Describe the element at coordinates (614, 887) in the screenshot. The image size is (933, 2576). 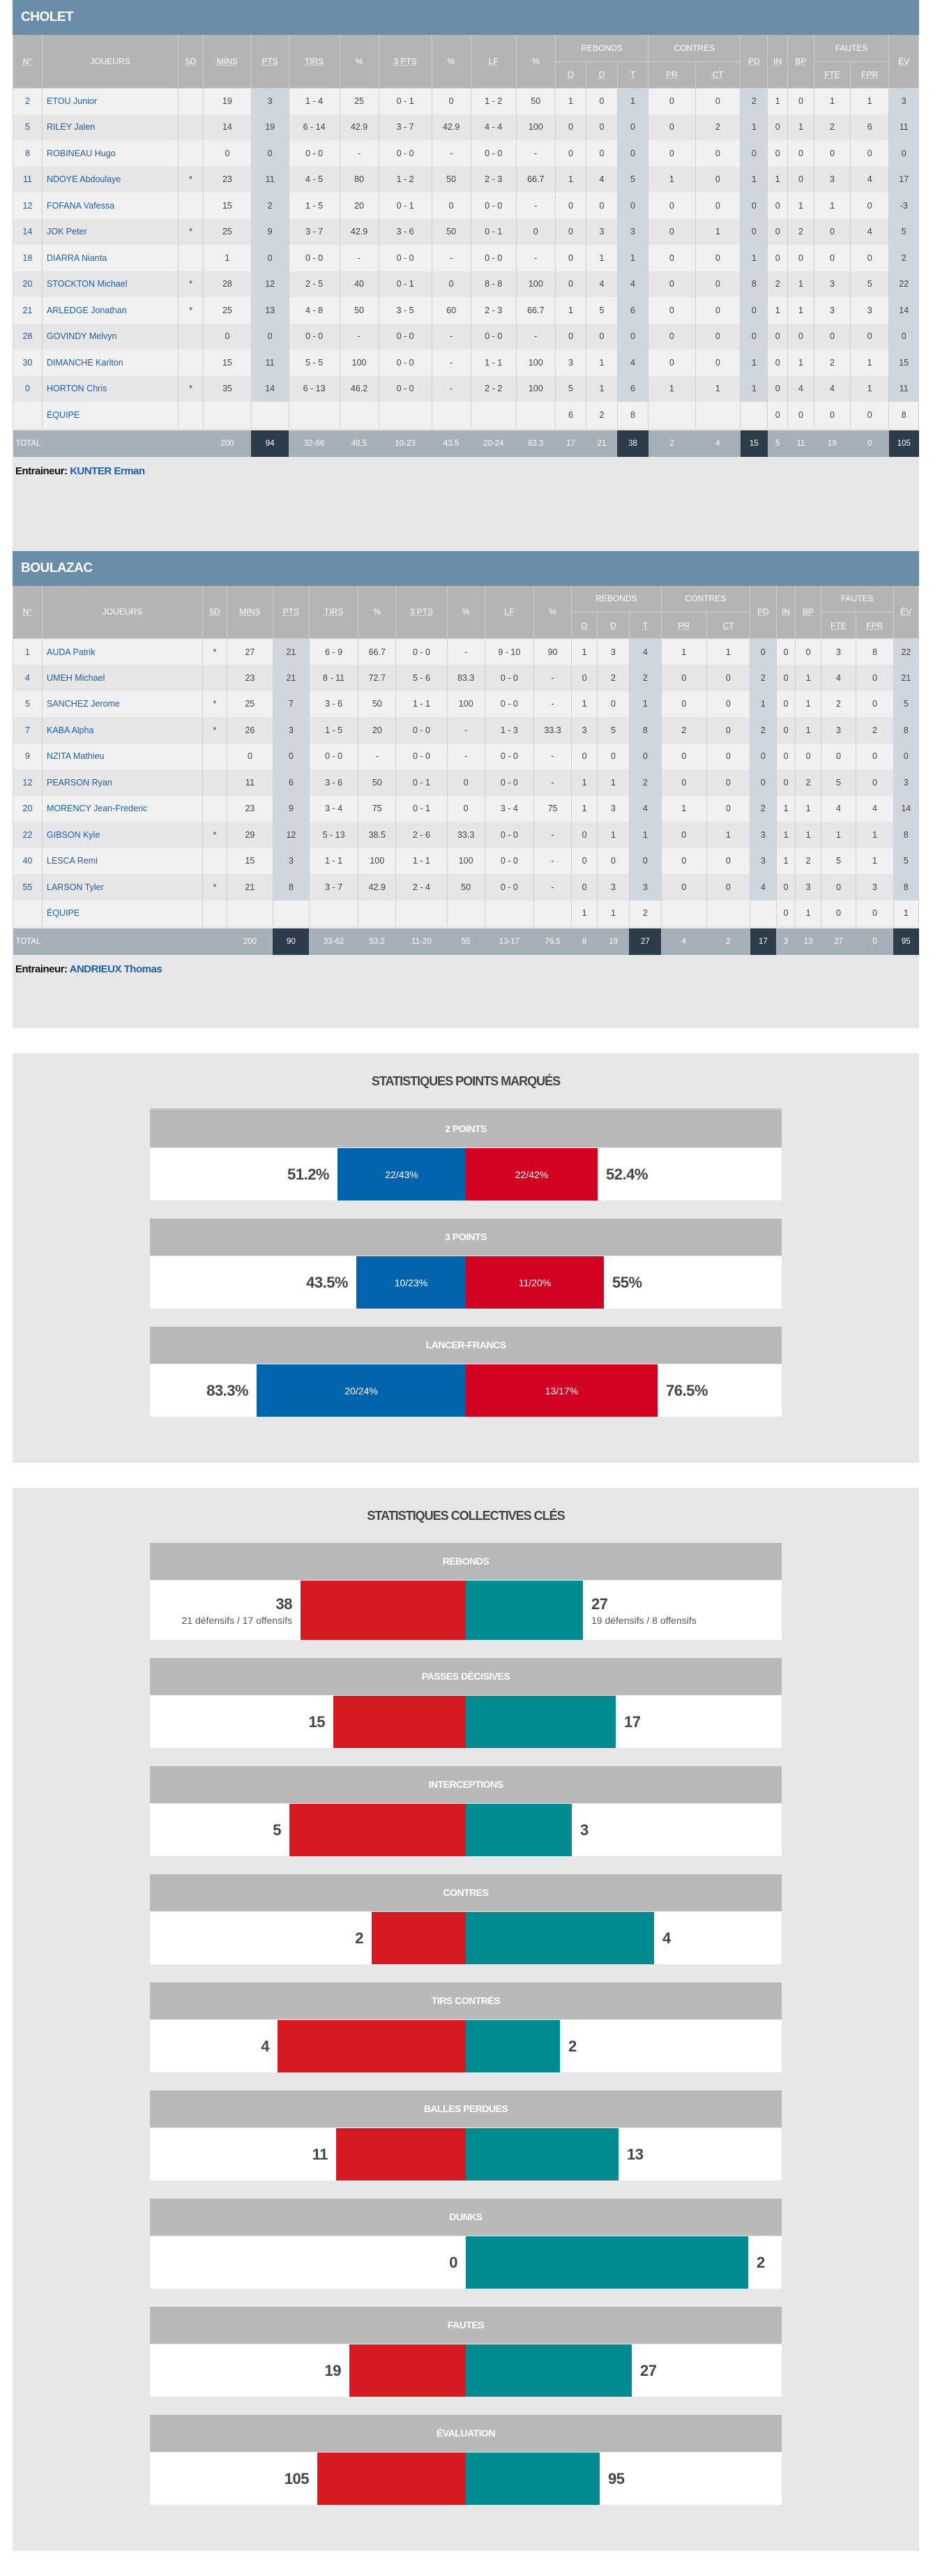
I see `cell-reb-d: 3` at that location.